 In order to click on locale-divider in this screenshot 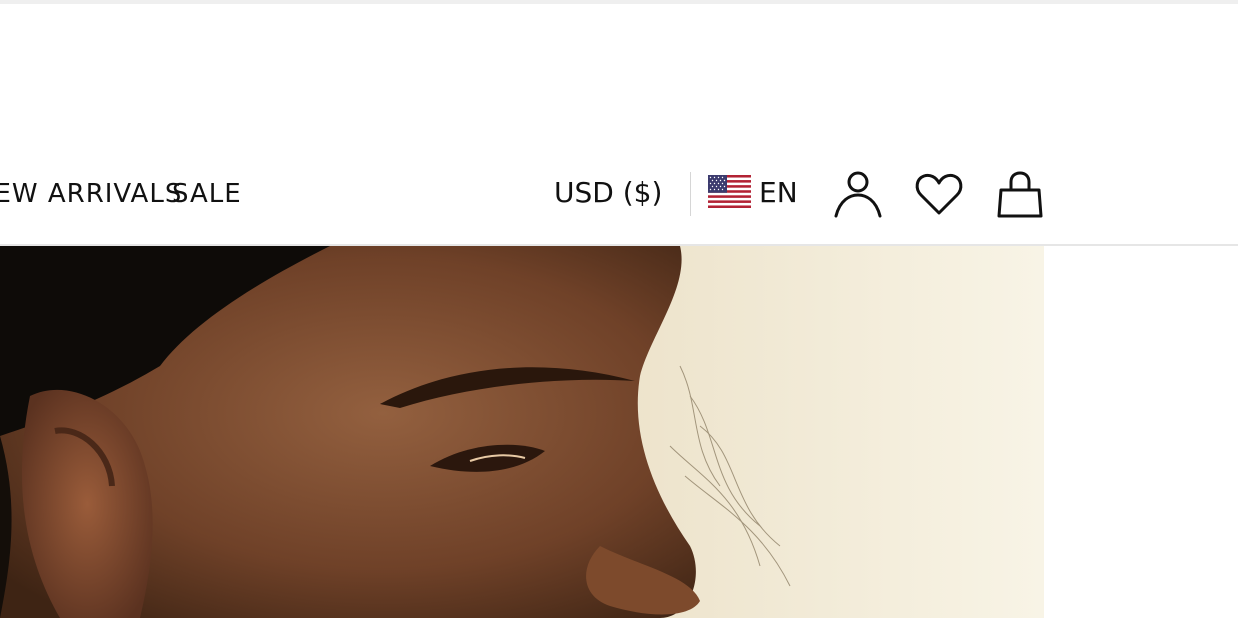, I will do `click(690, 194)`.